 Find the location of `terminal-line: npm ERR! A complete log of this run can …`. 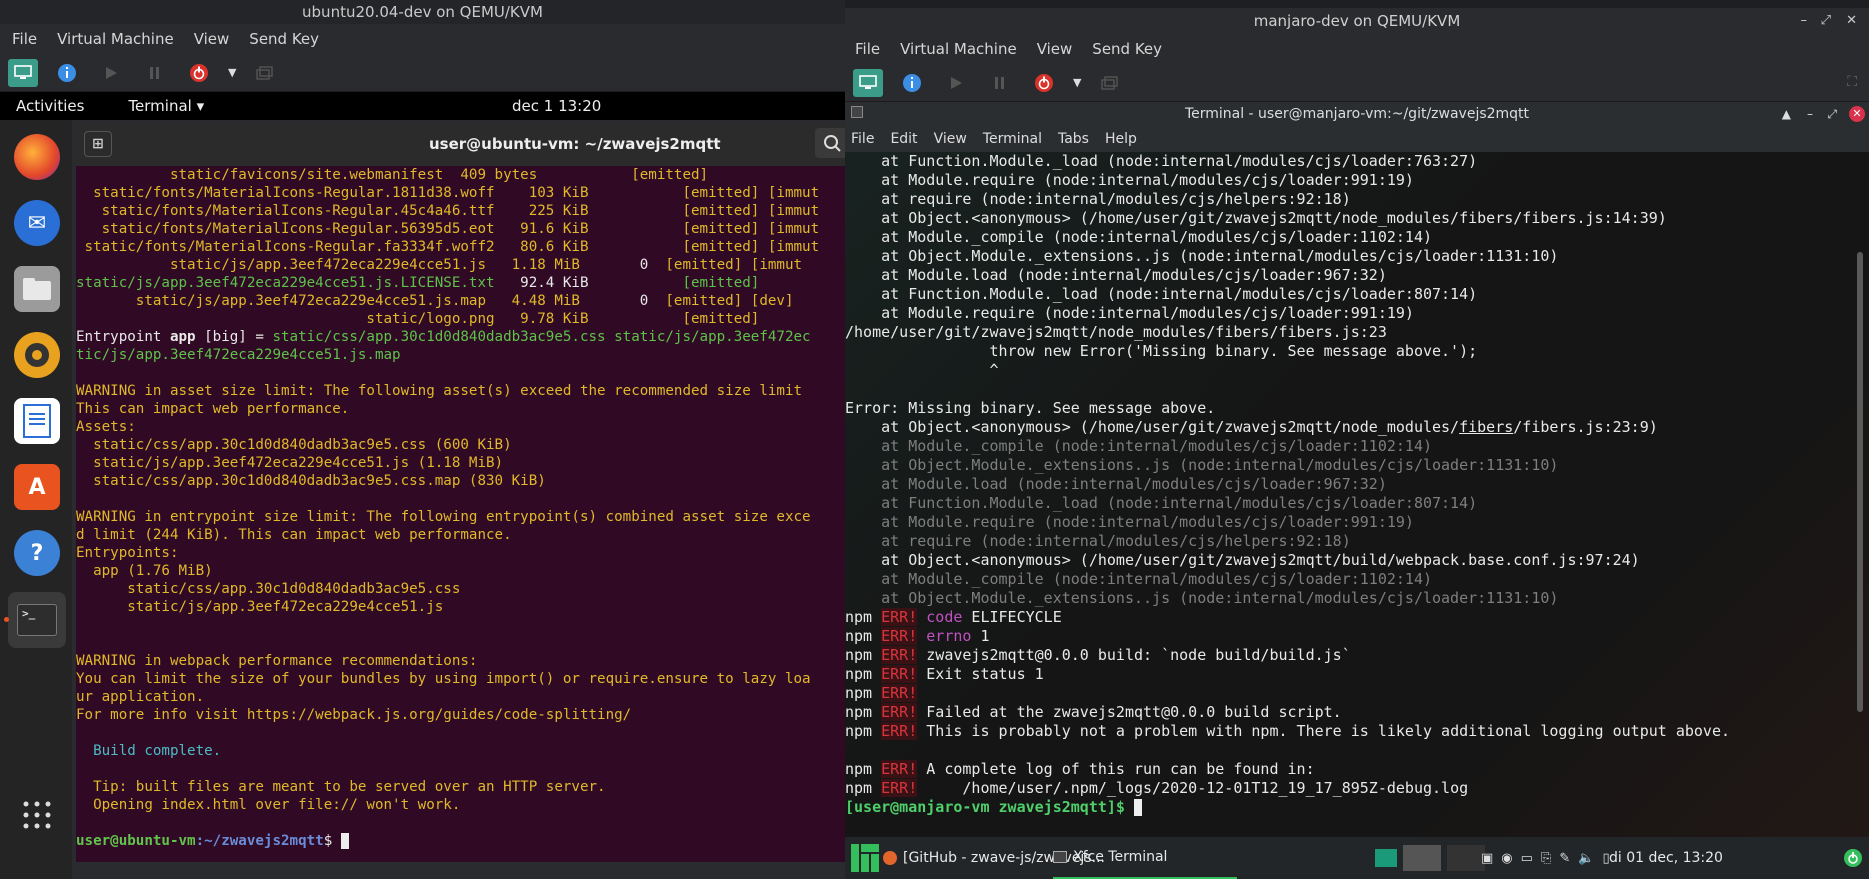

terminal-line: npm ERR! A complete log of this run can … is located at coordinates (1080, 769).